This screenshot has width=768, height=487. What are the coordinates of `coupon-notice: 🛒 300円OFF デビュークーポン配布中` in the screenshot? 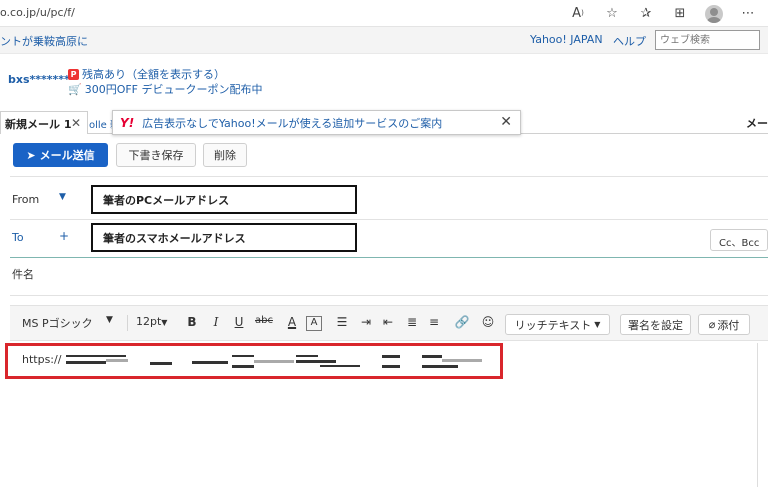 It's located at (165, 89).